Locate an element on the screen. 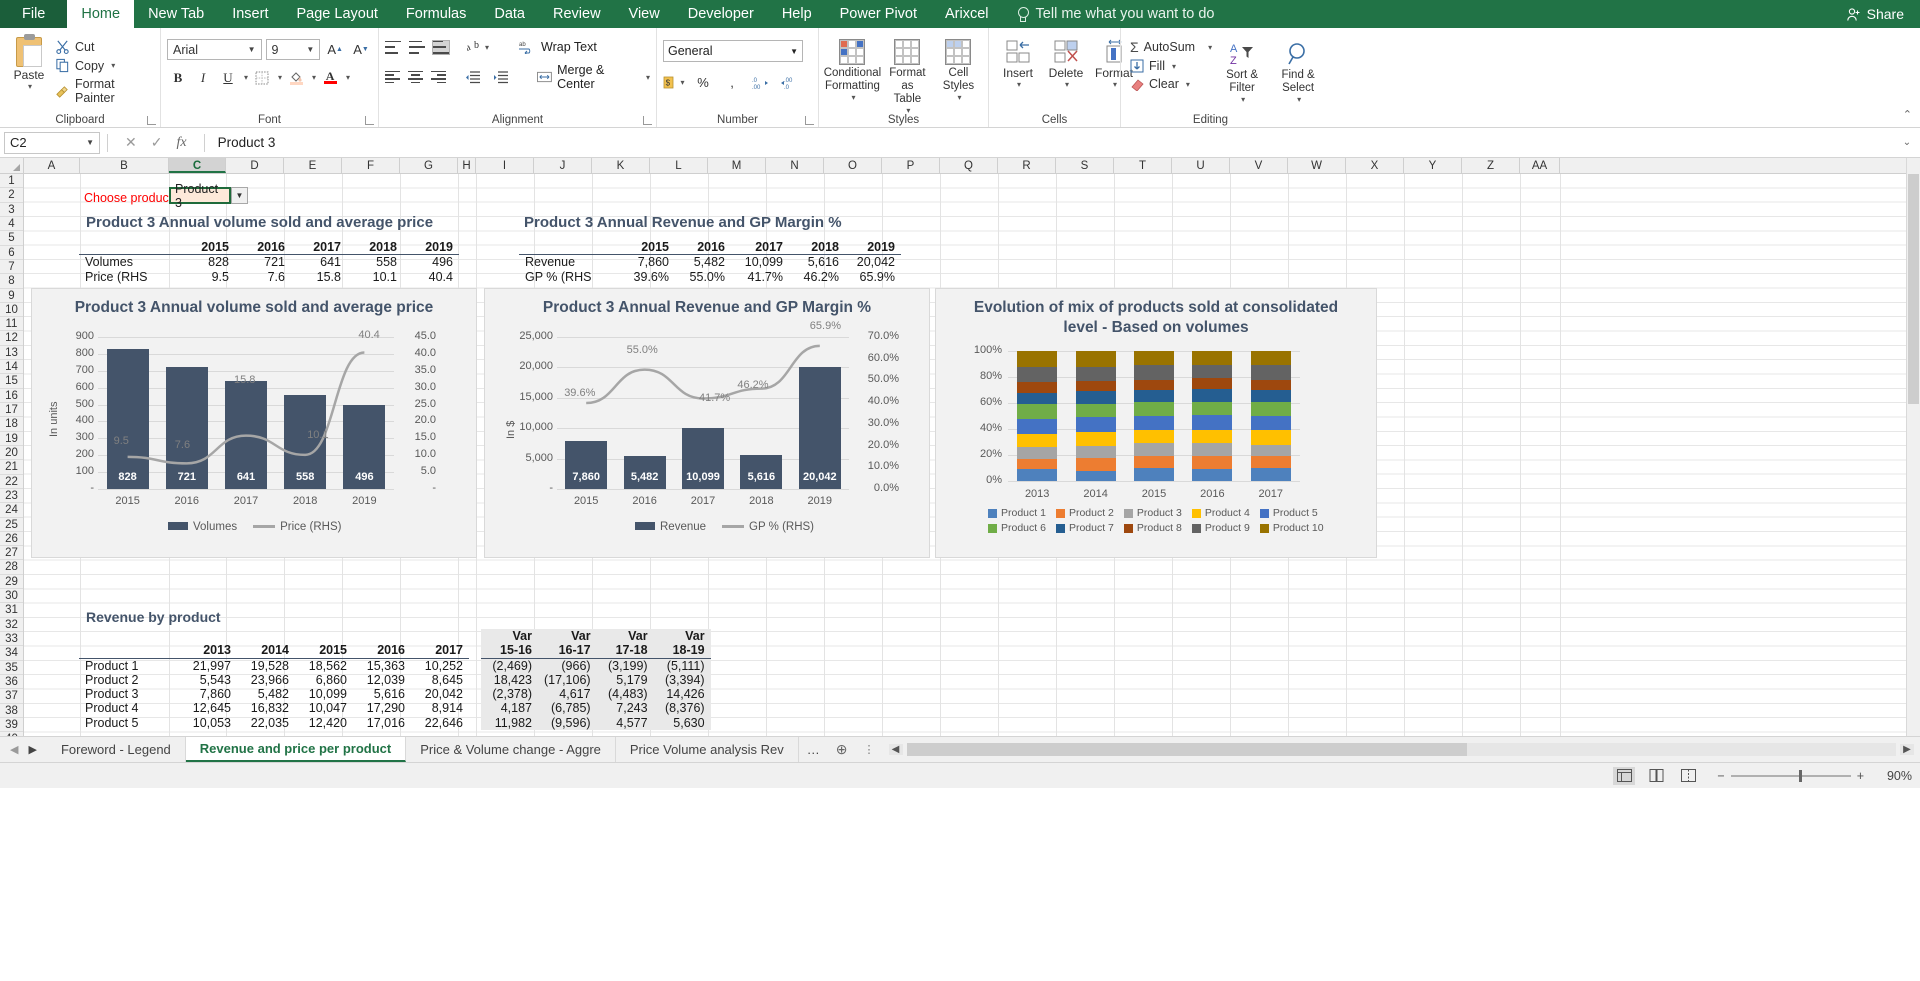  select-all-corner is located at coordinates (12, 165).